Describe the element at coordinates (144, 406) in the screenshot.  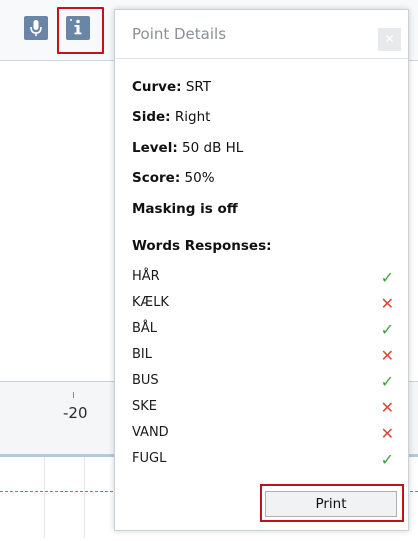
I see `word-text: SKE` at that location.